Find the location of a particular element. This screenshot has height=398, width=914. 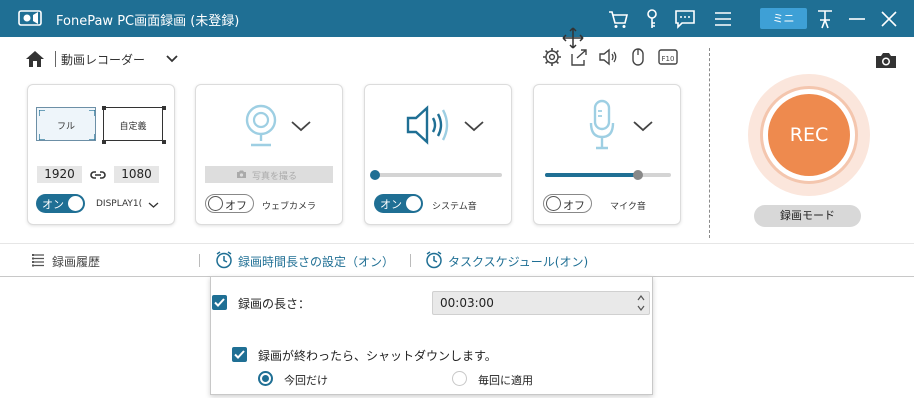

system-volume-slider is located at coordinates (436, 175).